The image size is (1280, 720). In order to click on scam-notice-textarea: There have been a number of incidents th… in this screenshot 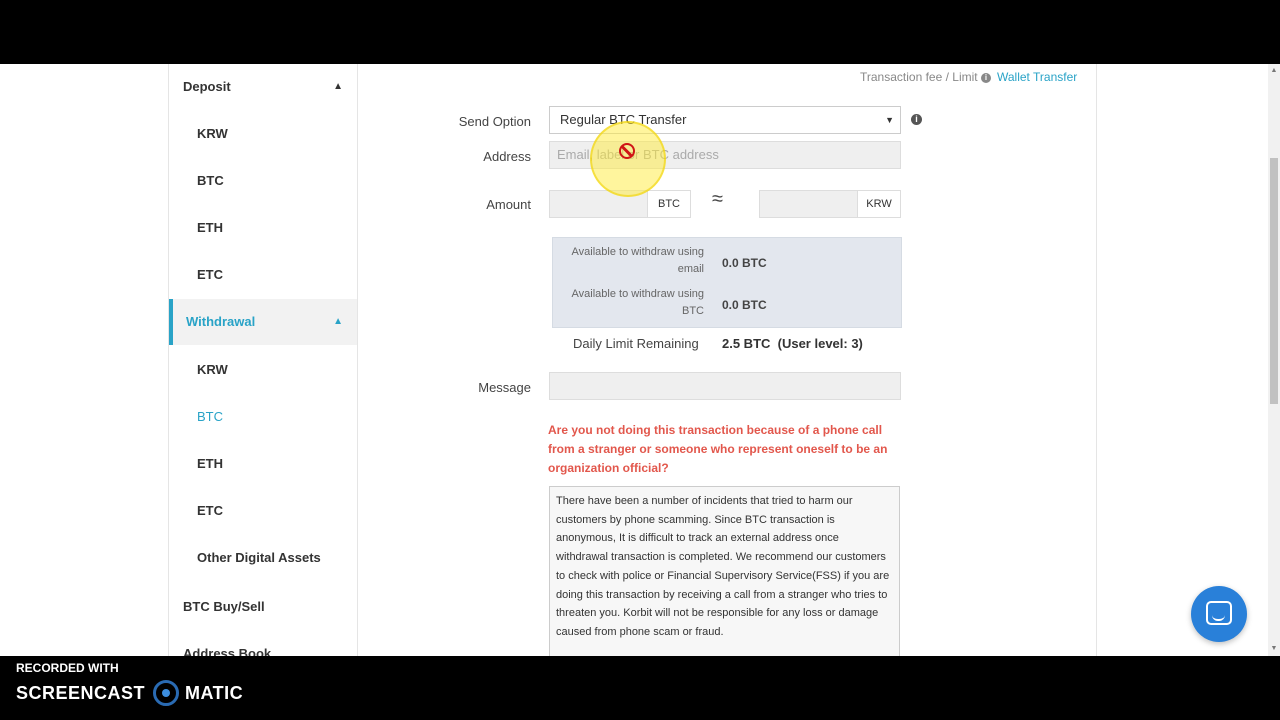, I will do `click(724, 571)`.